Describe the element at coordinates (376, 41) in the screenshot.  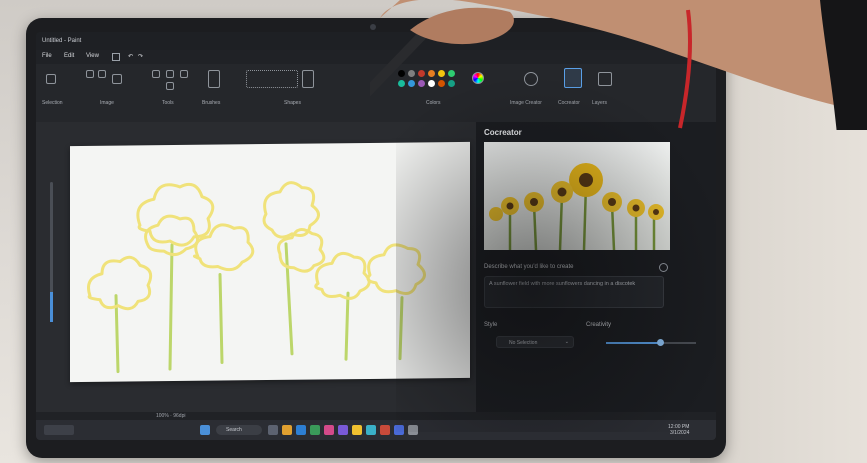
I see `title-bar: Untitled - Paint` at that location.